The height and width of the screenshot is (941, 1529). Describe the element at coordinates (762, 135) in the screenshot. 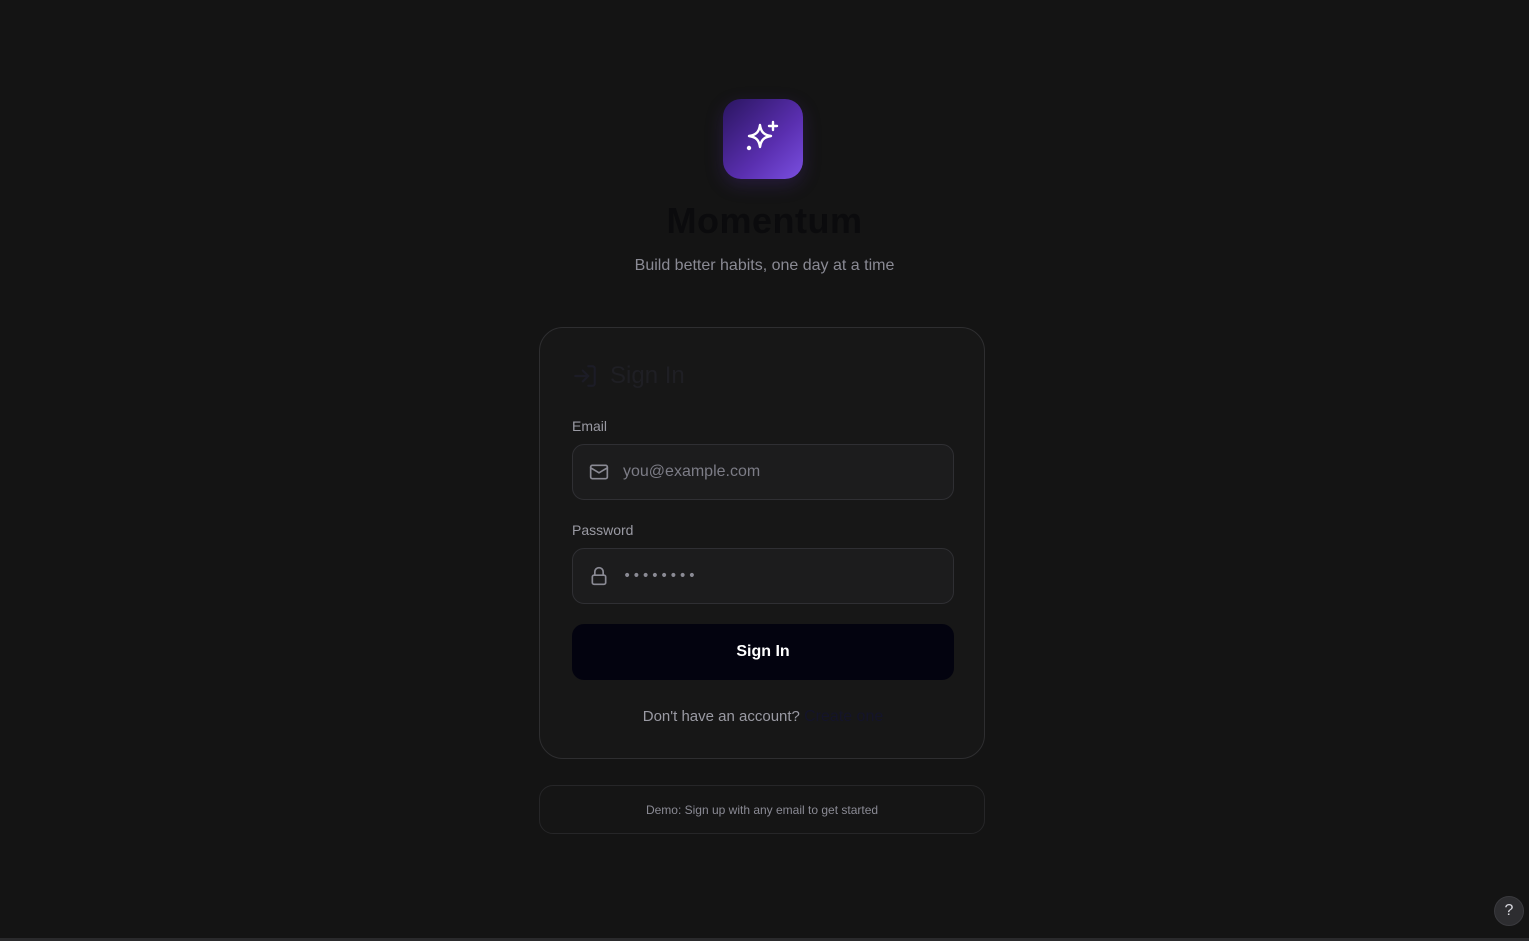

I see `sparkles-icon` at that location.